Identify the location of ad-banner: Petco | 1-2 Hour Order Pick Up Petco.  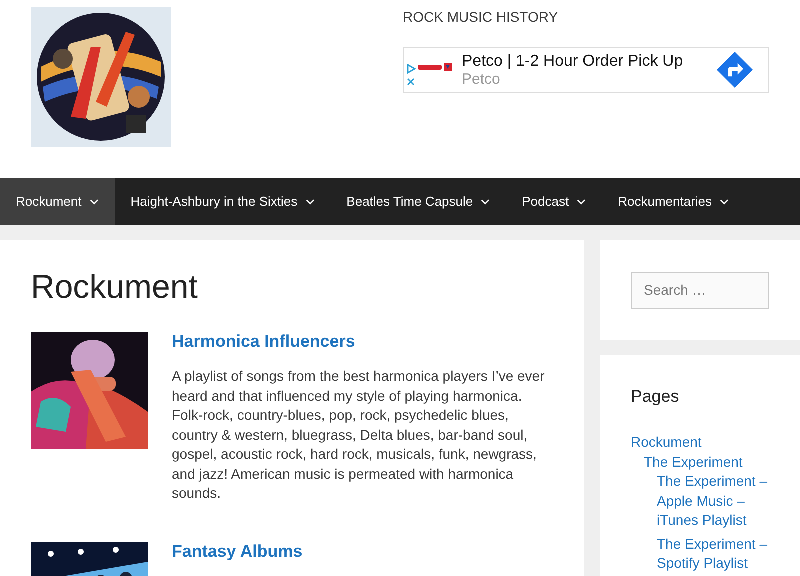
(586, 70).